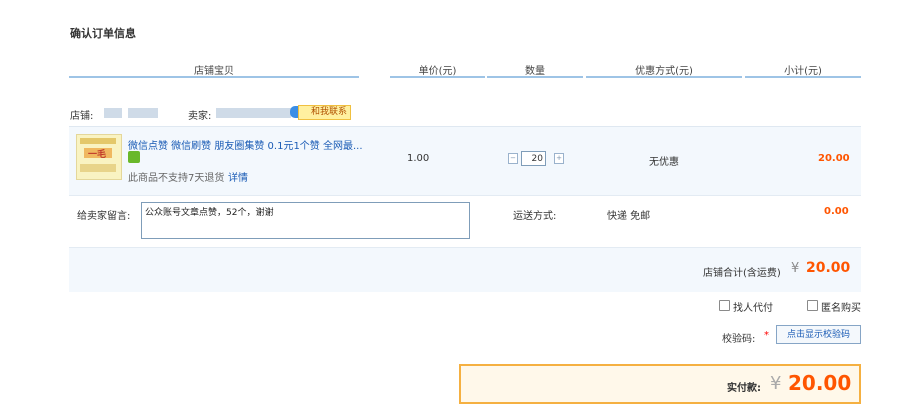 This screenshot has height=404, width=900. What do you see at coordinates (766, 335) in the screenshot?
I see `required-mark: *` at bounding box center [766, 335].